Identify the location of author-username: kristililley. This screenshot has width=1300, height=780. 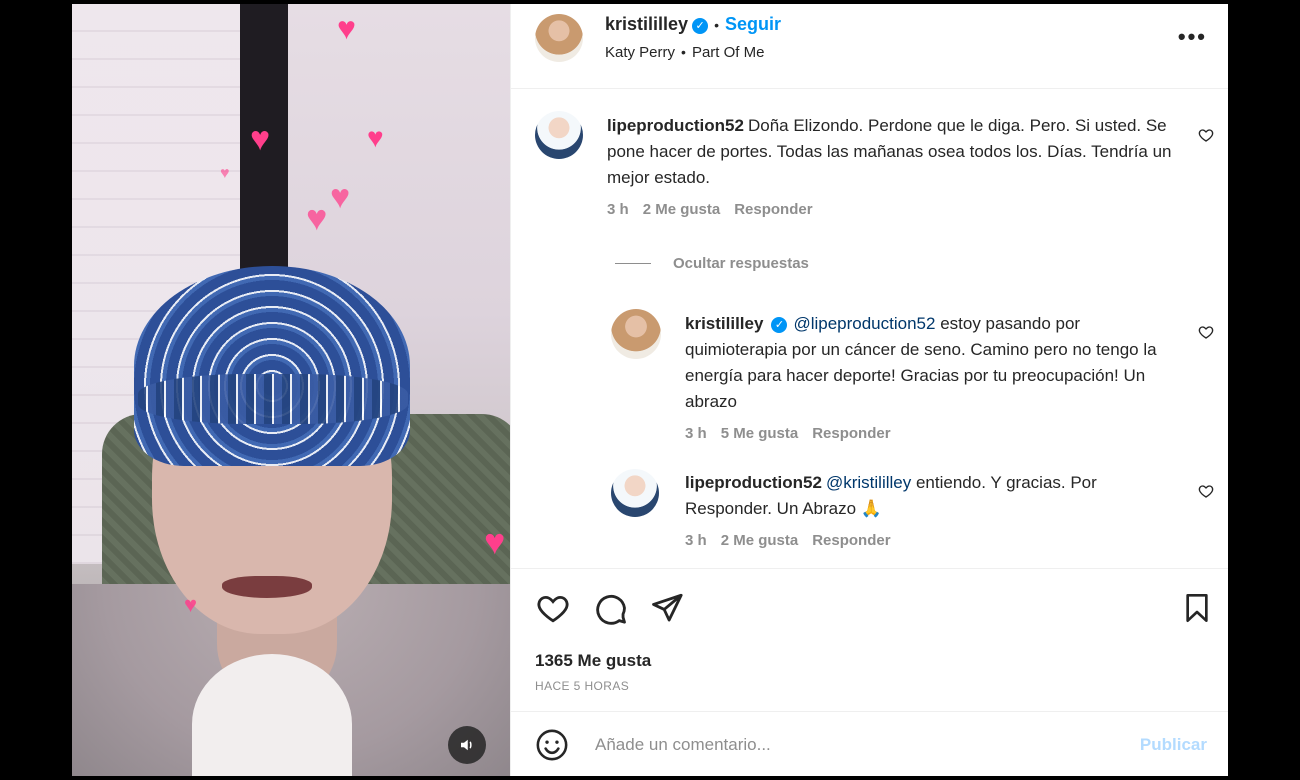
(646, 24).